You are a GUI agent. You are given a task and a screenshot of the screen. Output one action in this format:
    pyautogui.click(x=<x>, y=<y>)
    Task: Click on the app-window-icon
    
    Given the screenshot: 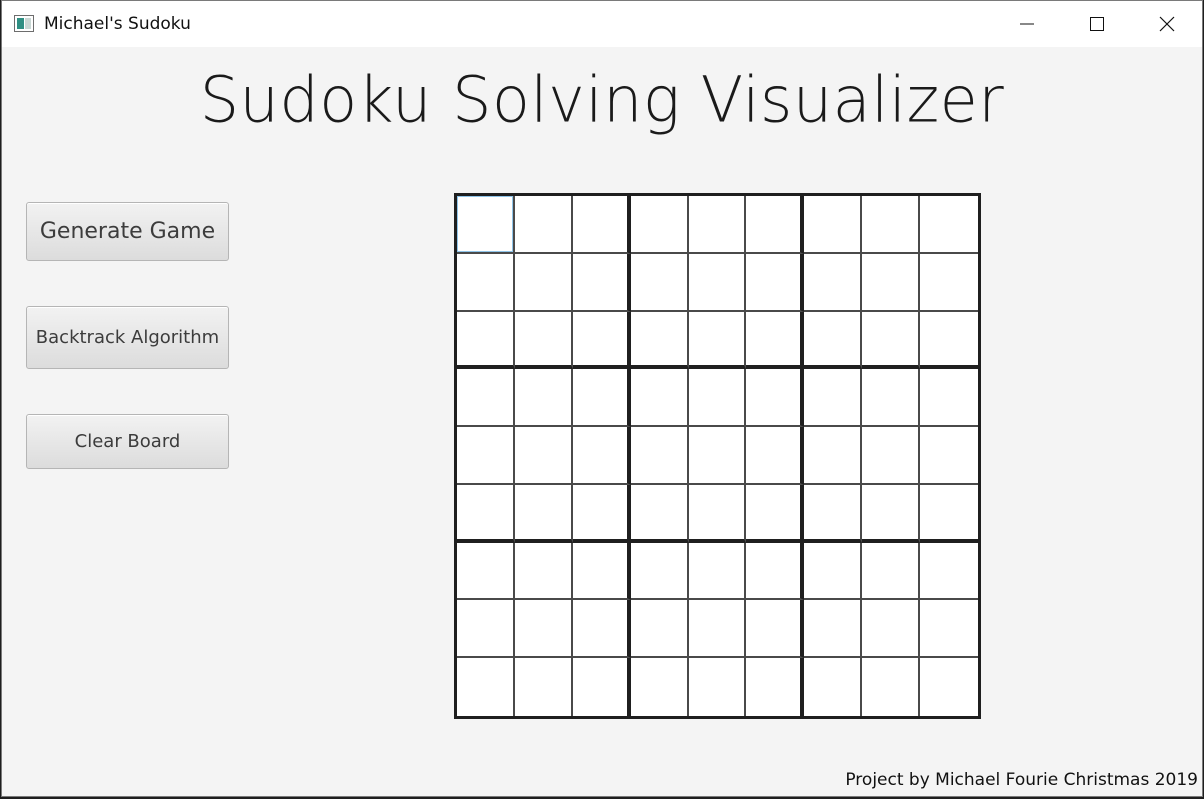 What is the action you would take?
    pyautogui.click(x=24, y=23)
    